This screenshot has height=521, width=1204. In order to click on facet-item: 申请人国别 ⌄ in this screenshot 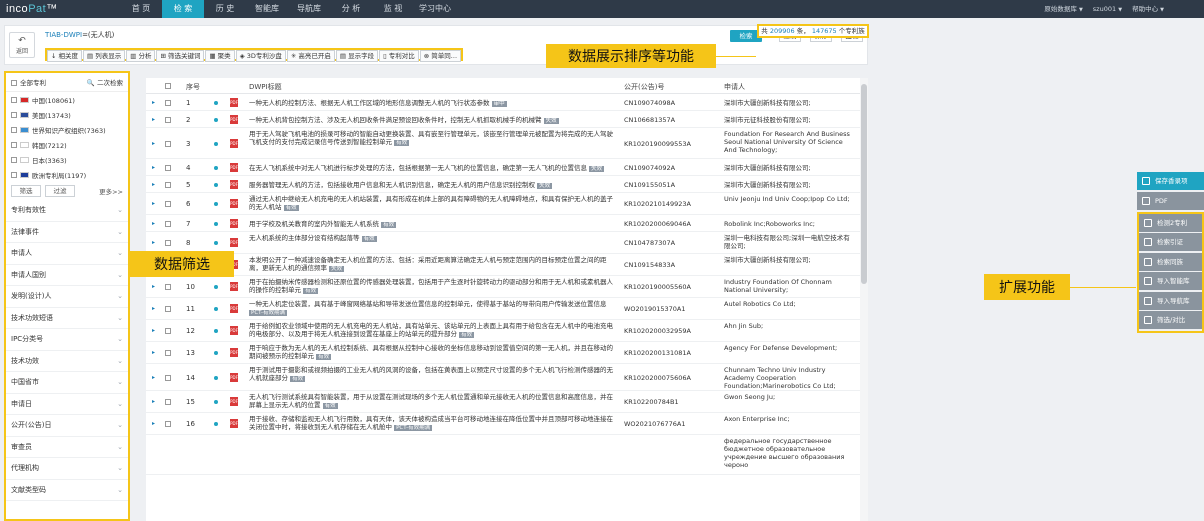, I will do `click(67, 275)`.